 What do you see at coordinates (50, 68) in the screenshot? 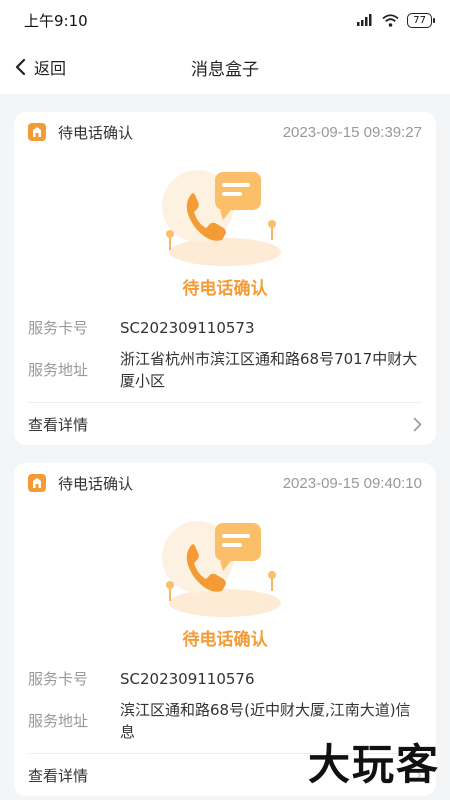
I see `back-label: 返回` at bounding box center [50, 68].